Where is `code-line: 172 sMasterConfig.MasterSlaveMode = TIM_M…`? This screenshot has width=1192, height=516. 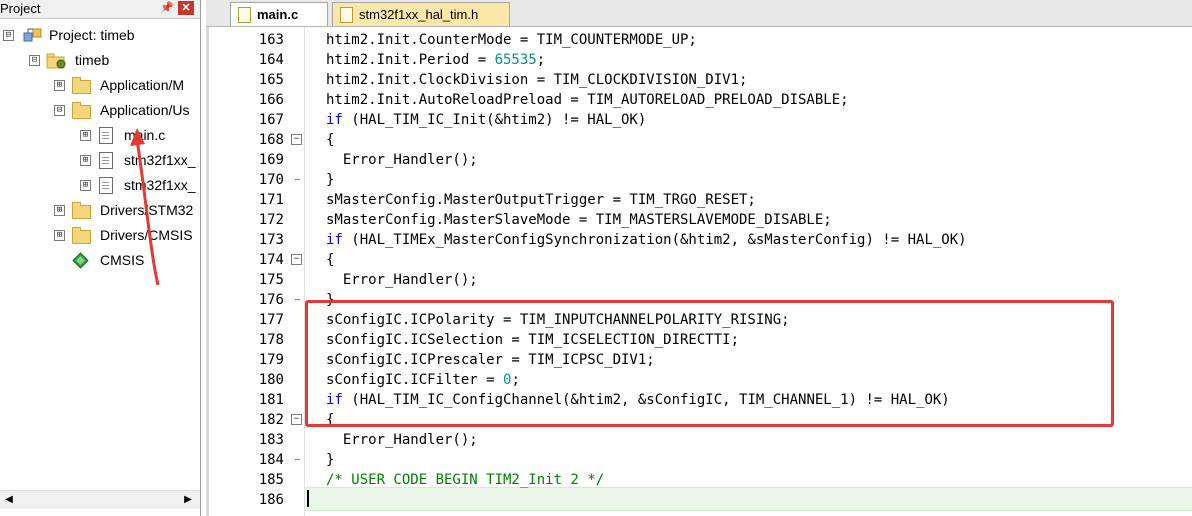
code-line: 172 sMasterConfig.MasterSlaveMode = TIM_M… is located at coordinates (699, 220).